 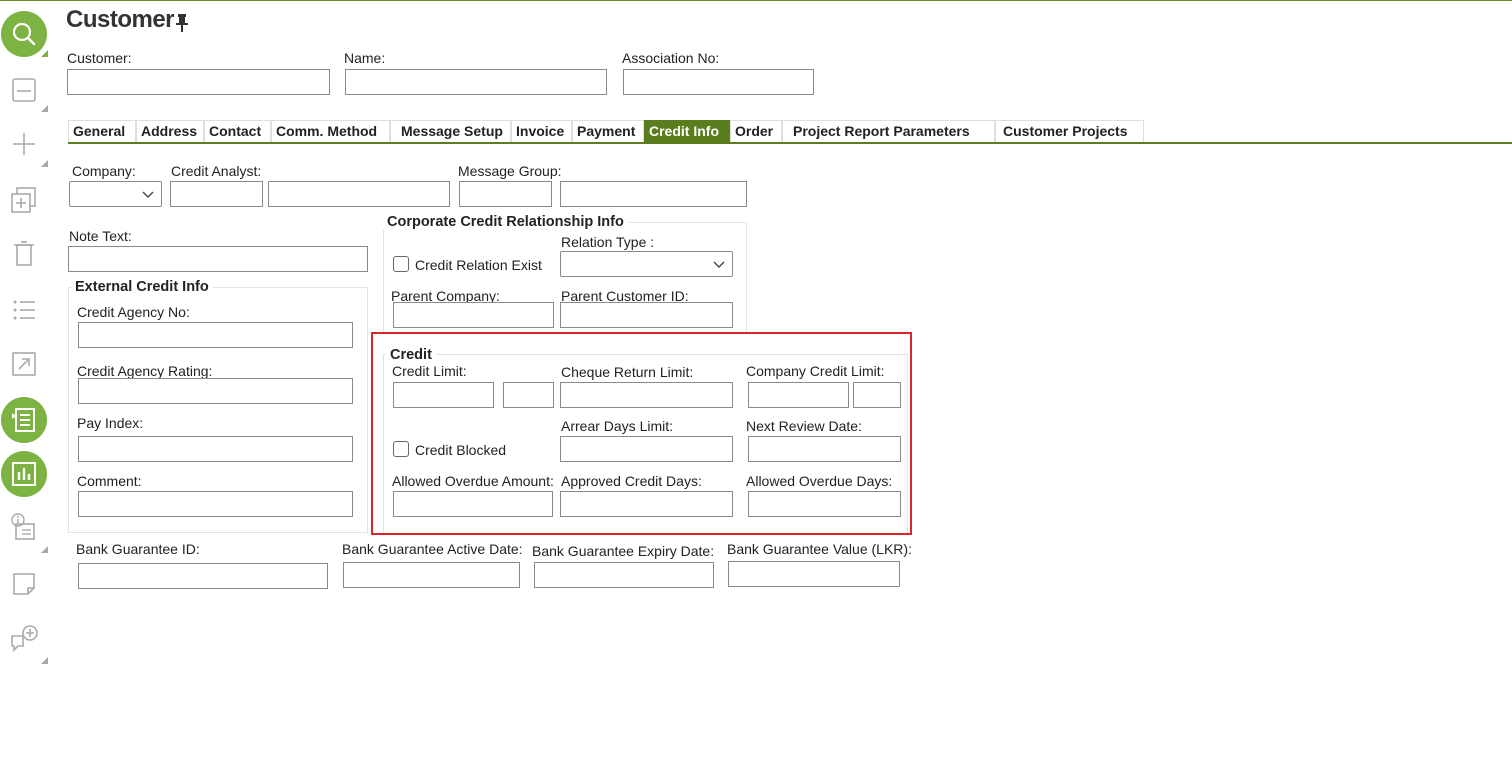 I want to click on tab-message-setup: Message Setup, so click(x=450, y=131).